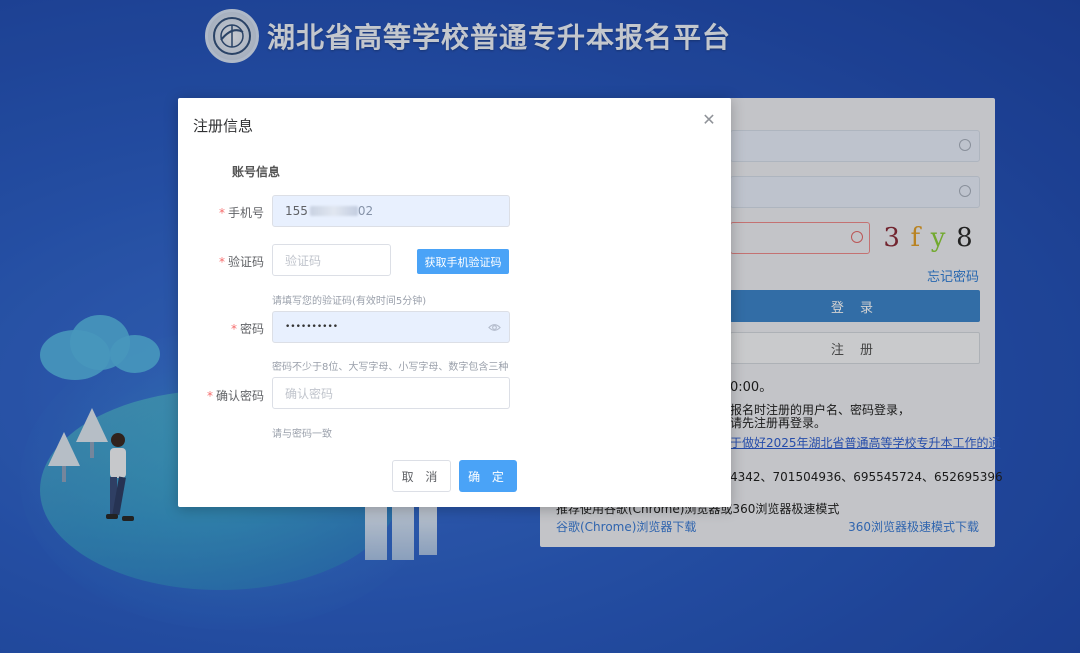 Image resolution: width=1080 pixels, height=653 pixels. Describe the element at coordinates (390, 367) in the screenshot. I see `password-hint: 密码不少于8位、大写字母、小写字母、数字包含三种` at that location.